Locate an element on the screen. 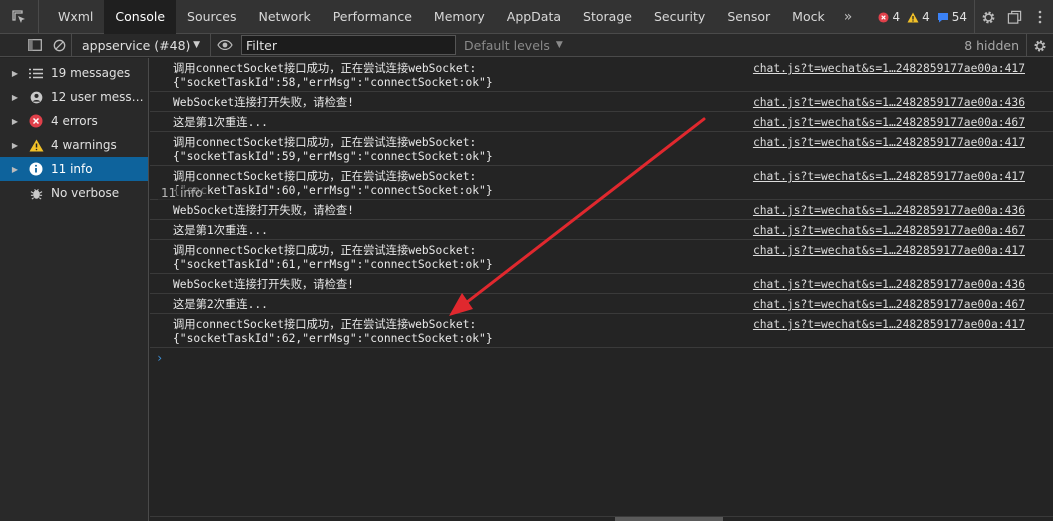 This screenshot has height=521, width=1053. clear-console-button is located at coordinates (59, 45).